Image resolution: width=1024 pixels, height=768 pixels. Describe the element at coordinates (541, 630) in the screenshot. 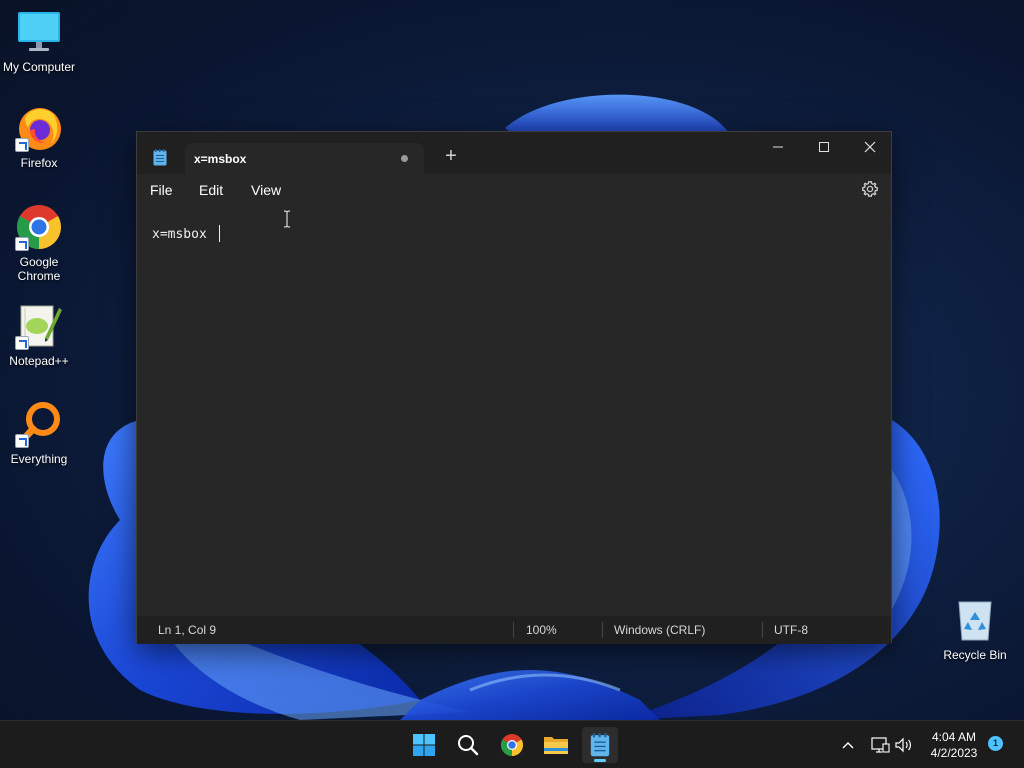

I see `status-zoom: 100%` at that location.